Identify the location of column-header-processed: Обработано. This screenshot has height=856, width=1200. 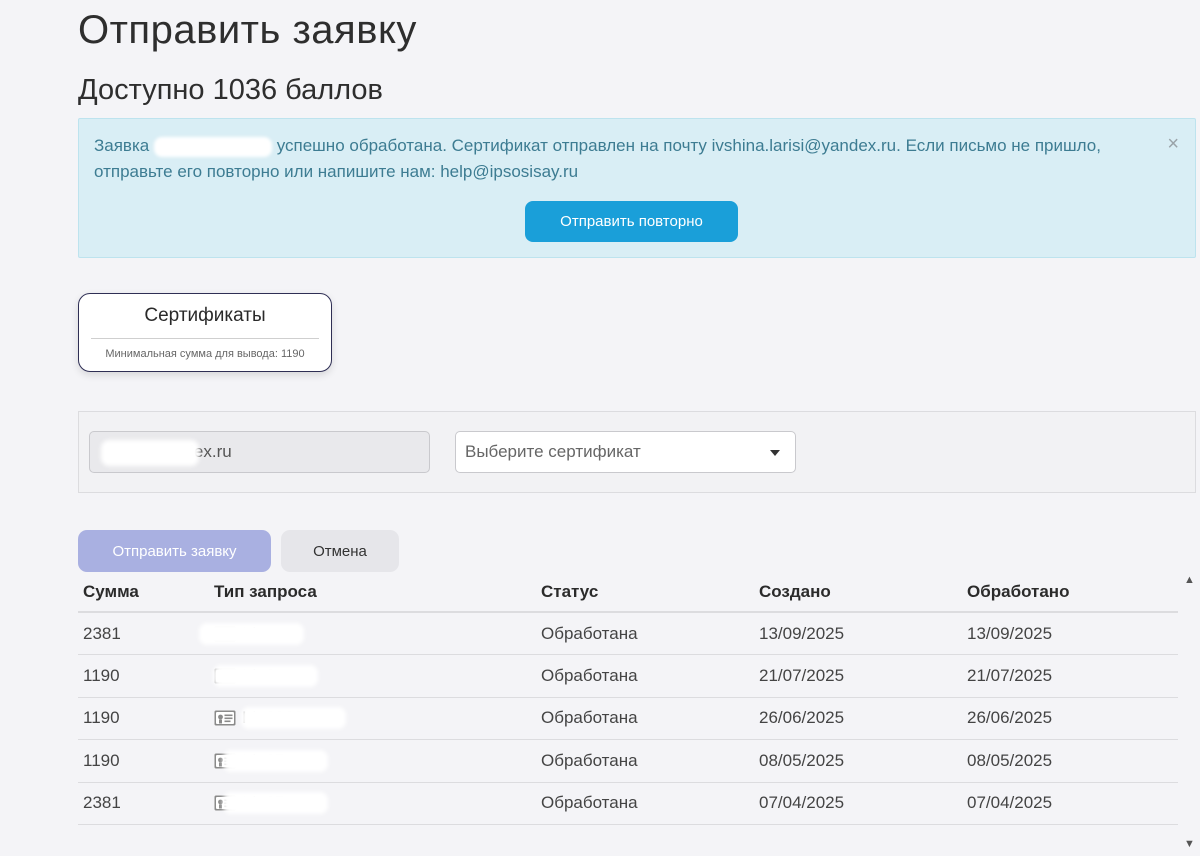
(1070, 592).